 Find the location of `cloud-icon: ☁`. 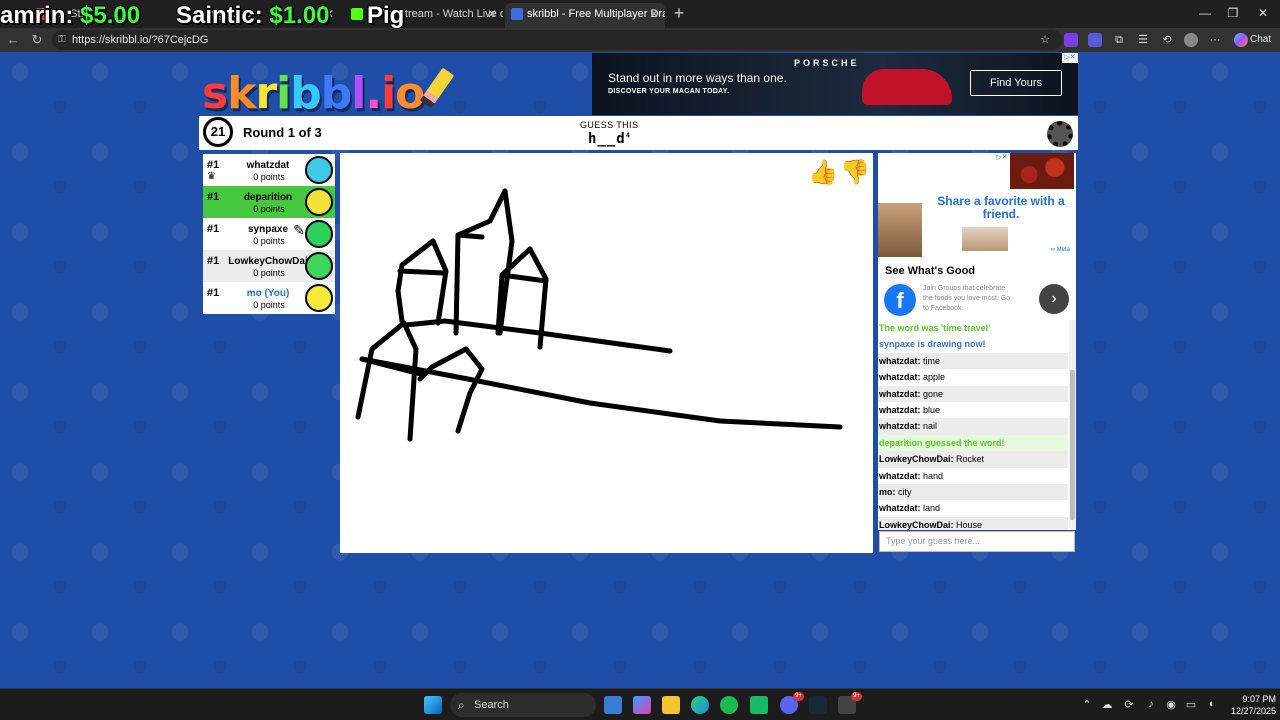

cloud-icon: ☁ is located at coordinates (1107, 704).